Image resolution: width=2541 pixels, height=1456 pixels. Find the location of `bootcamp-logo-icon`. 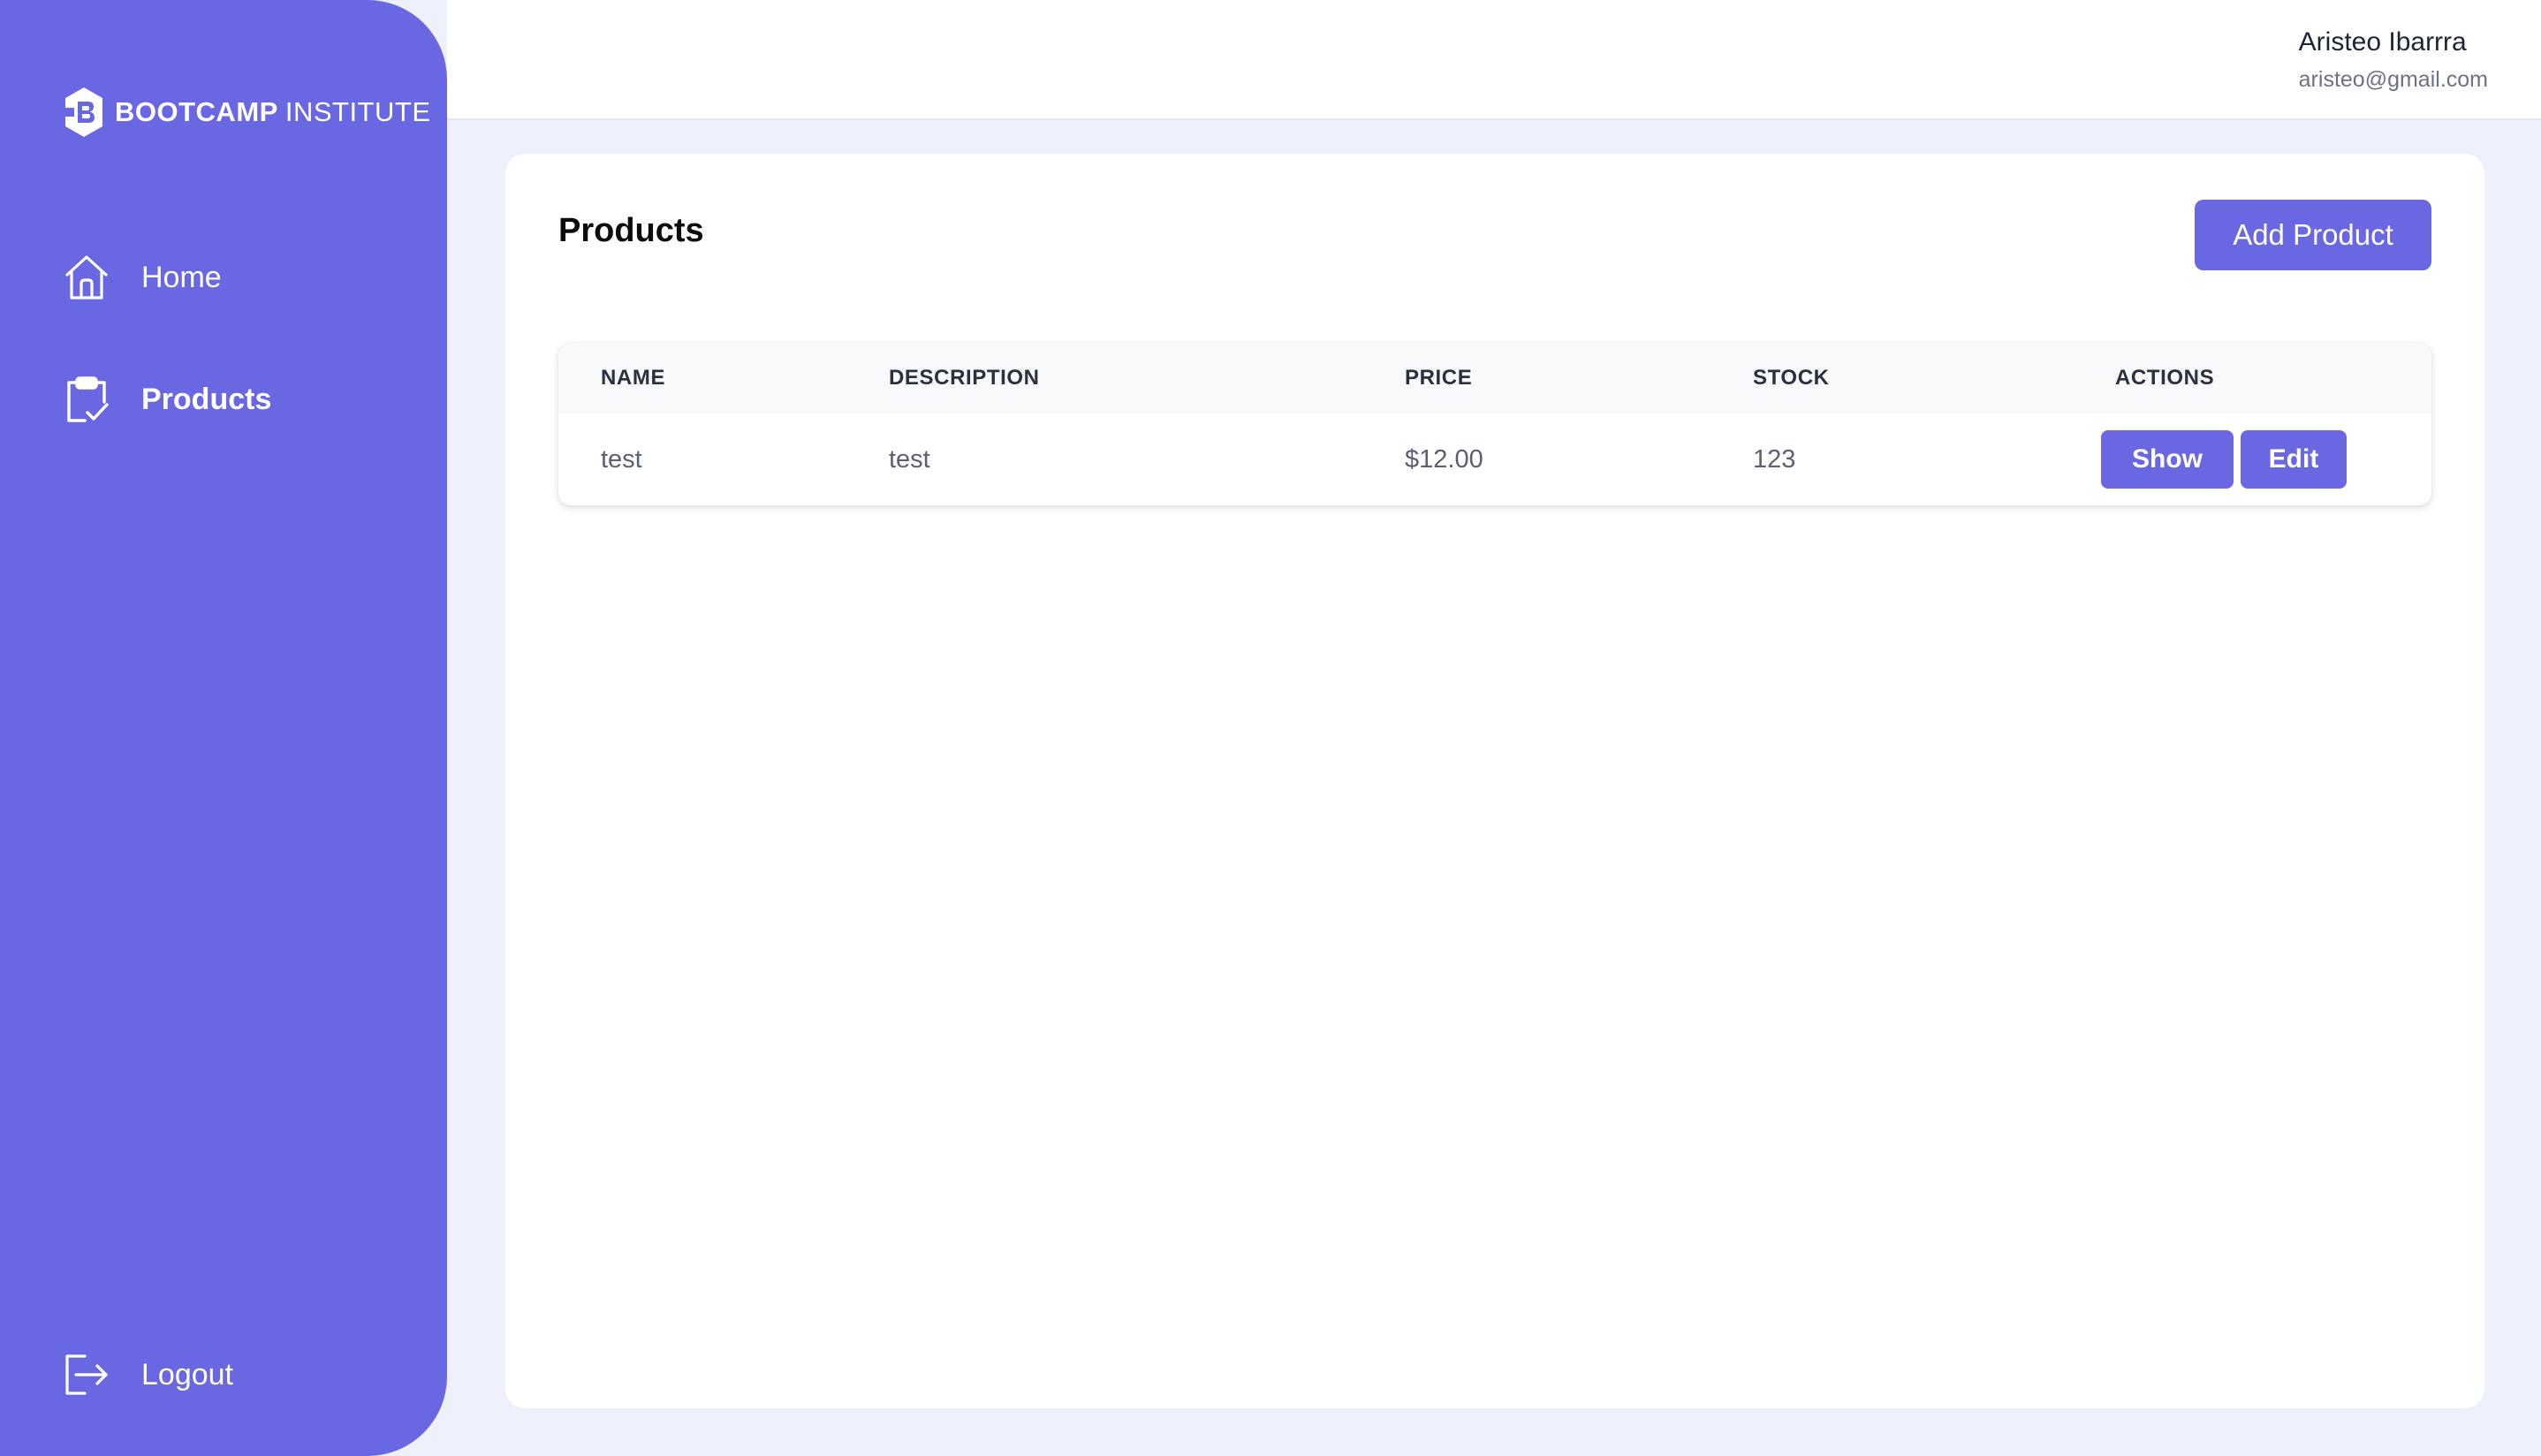

bootcamp-logo-icon is located at coordinates (83, 112).